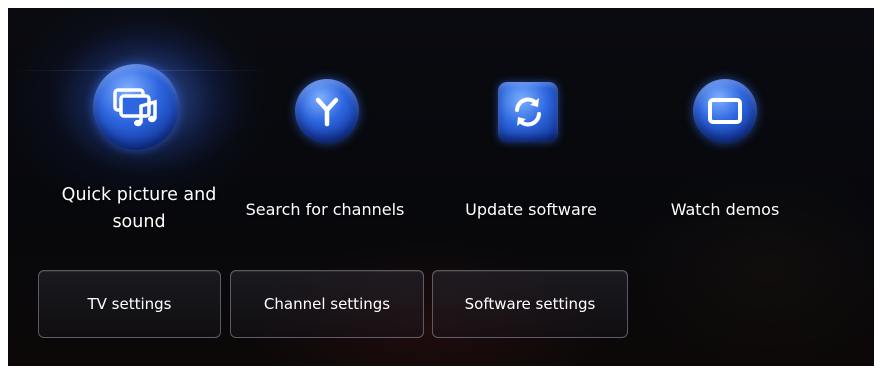 This screenshot has width=880, height=371. Describe the element at coordinates (725, 153) in the screenshot. I see `action-watch-demos: Watch demos` at that location.